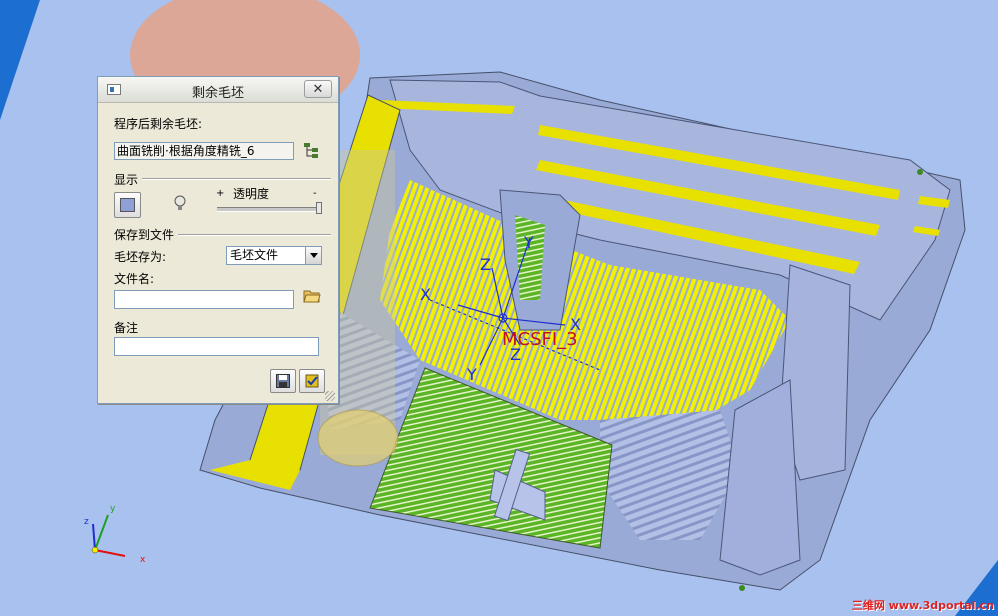  What do you see at coordinates (425, 294) in the screenshot?
I see `axis-label-x1: X` at bounding box center [425, 294].